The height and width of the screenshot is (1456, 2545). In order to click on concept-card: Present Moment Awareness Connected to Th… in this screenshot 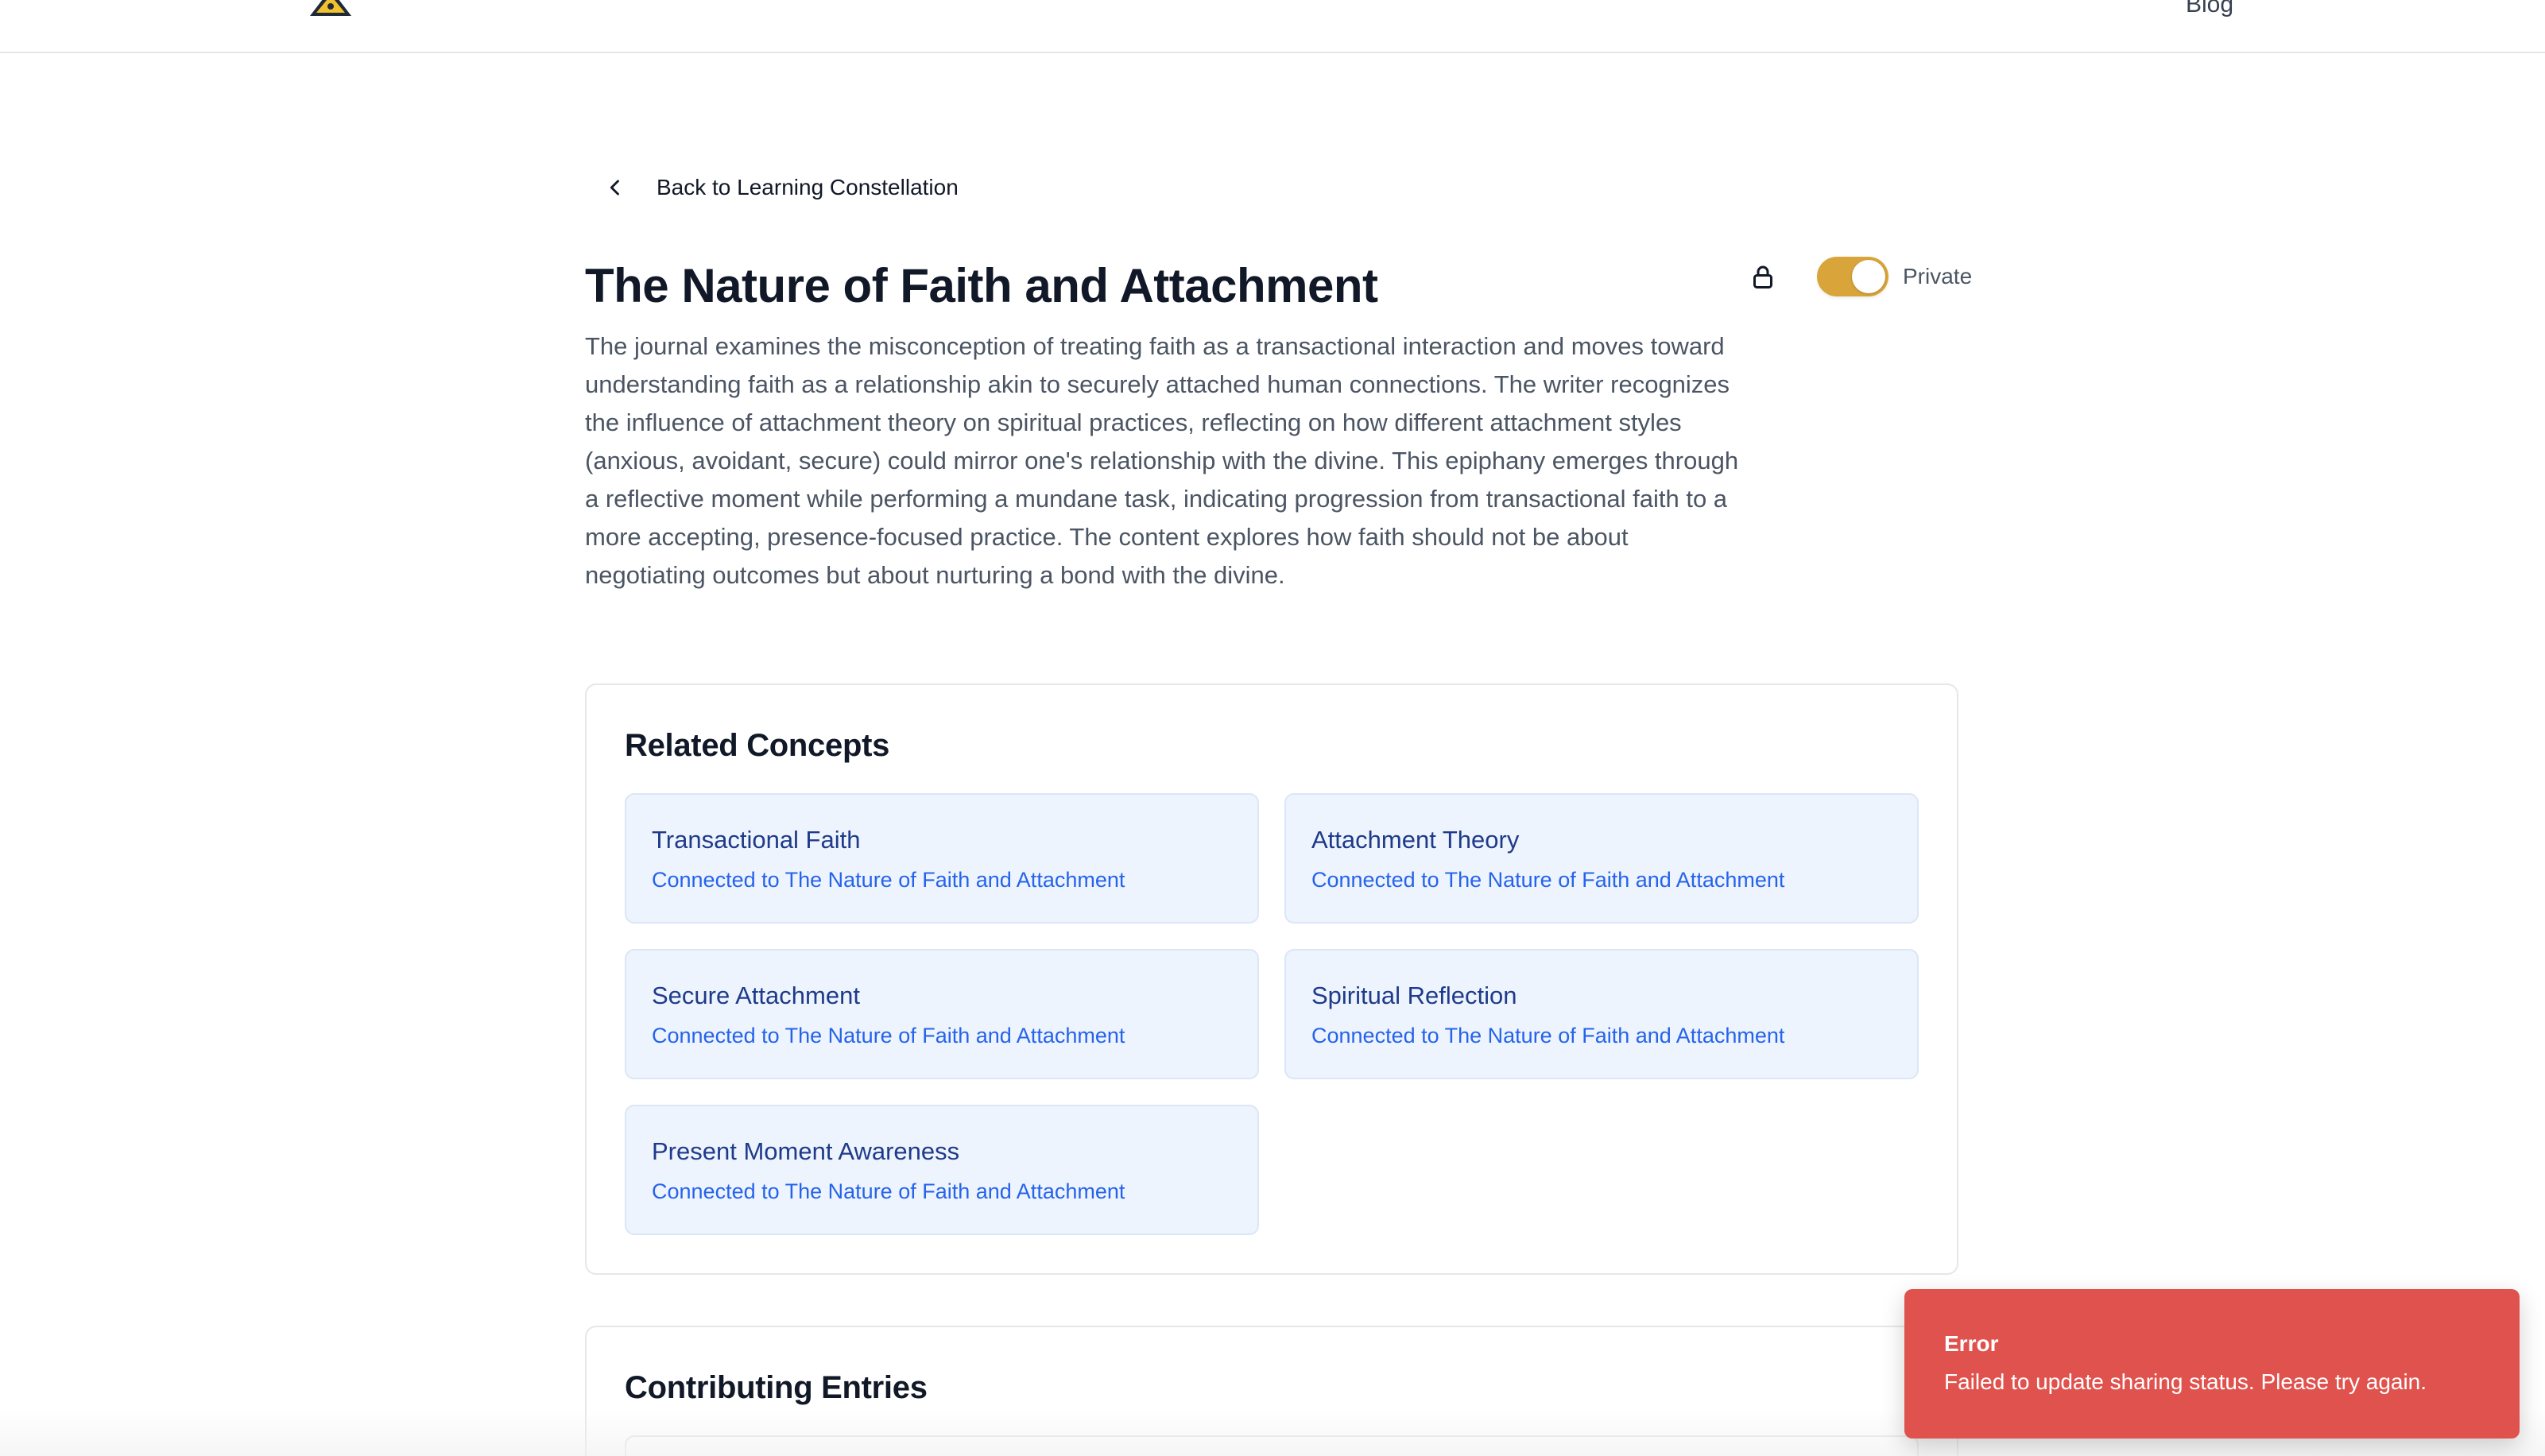, I will do `click(942, 1170)`.